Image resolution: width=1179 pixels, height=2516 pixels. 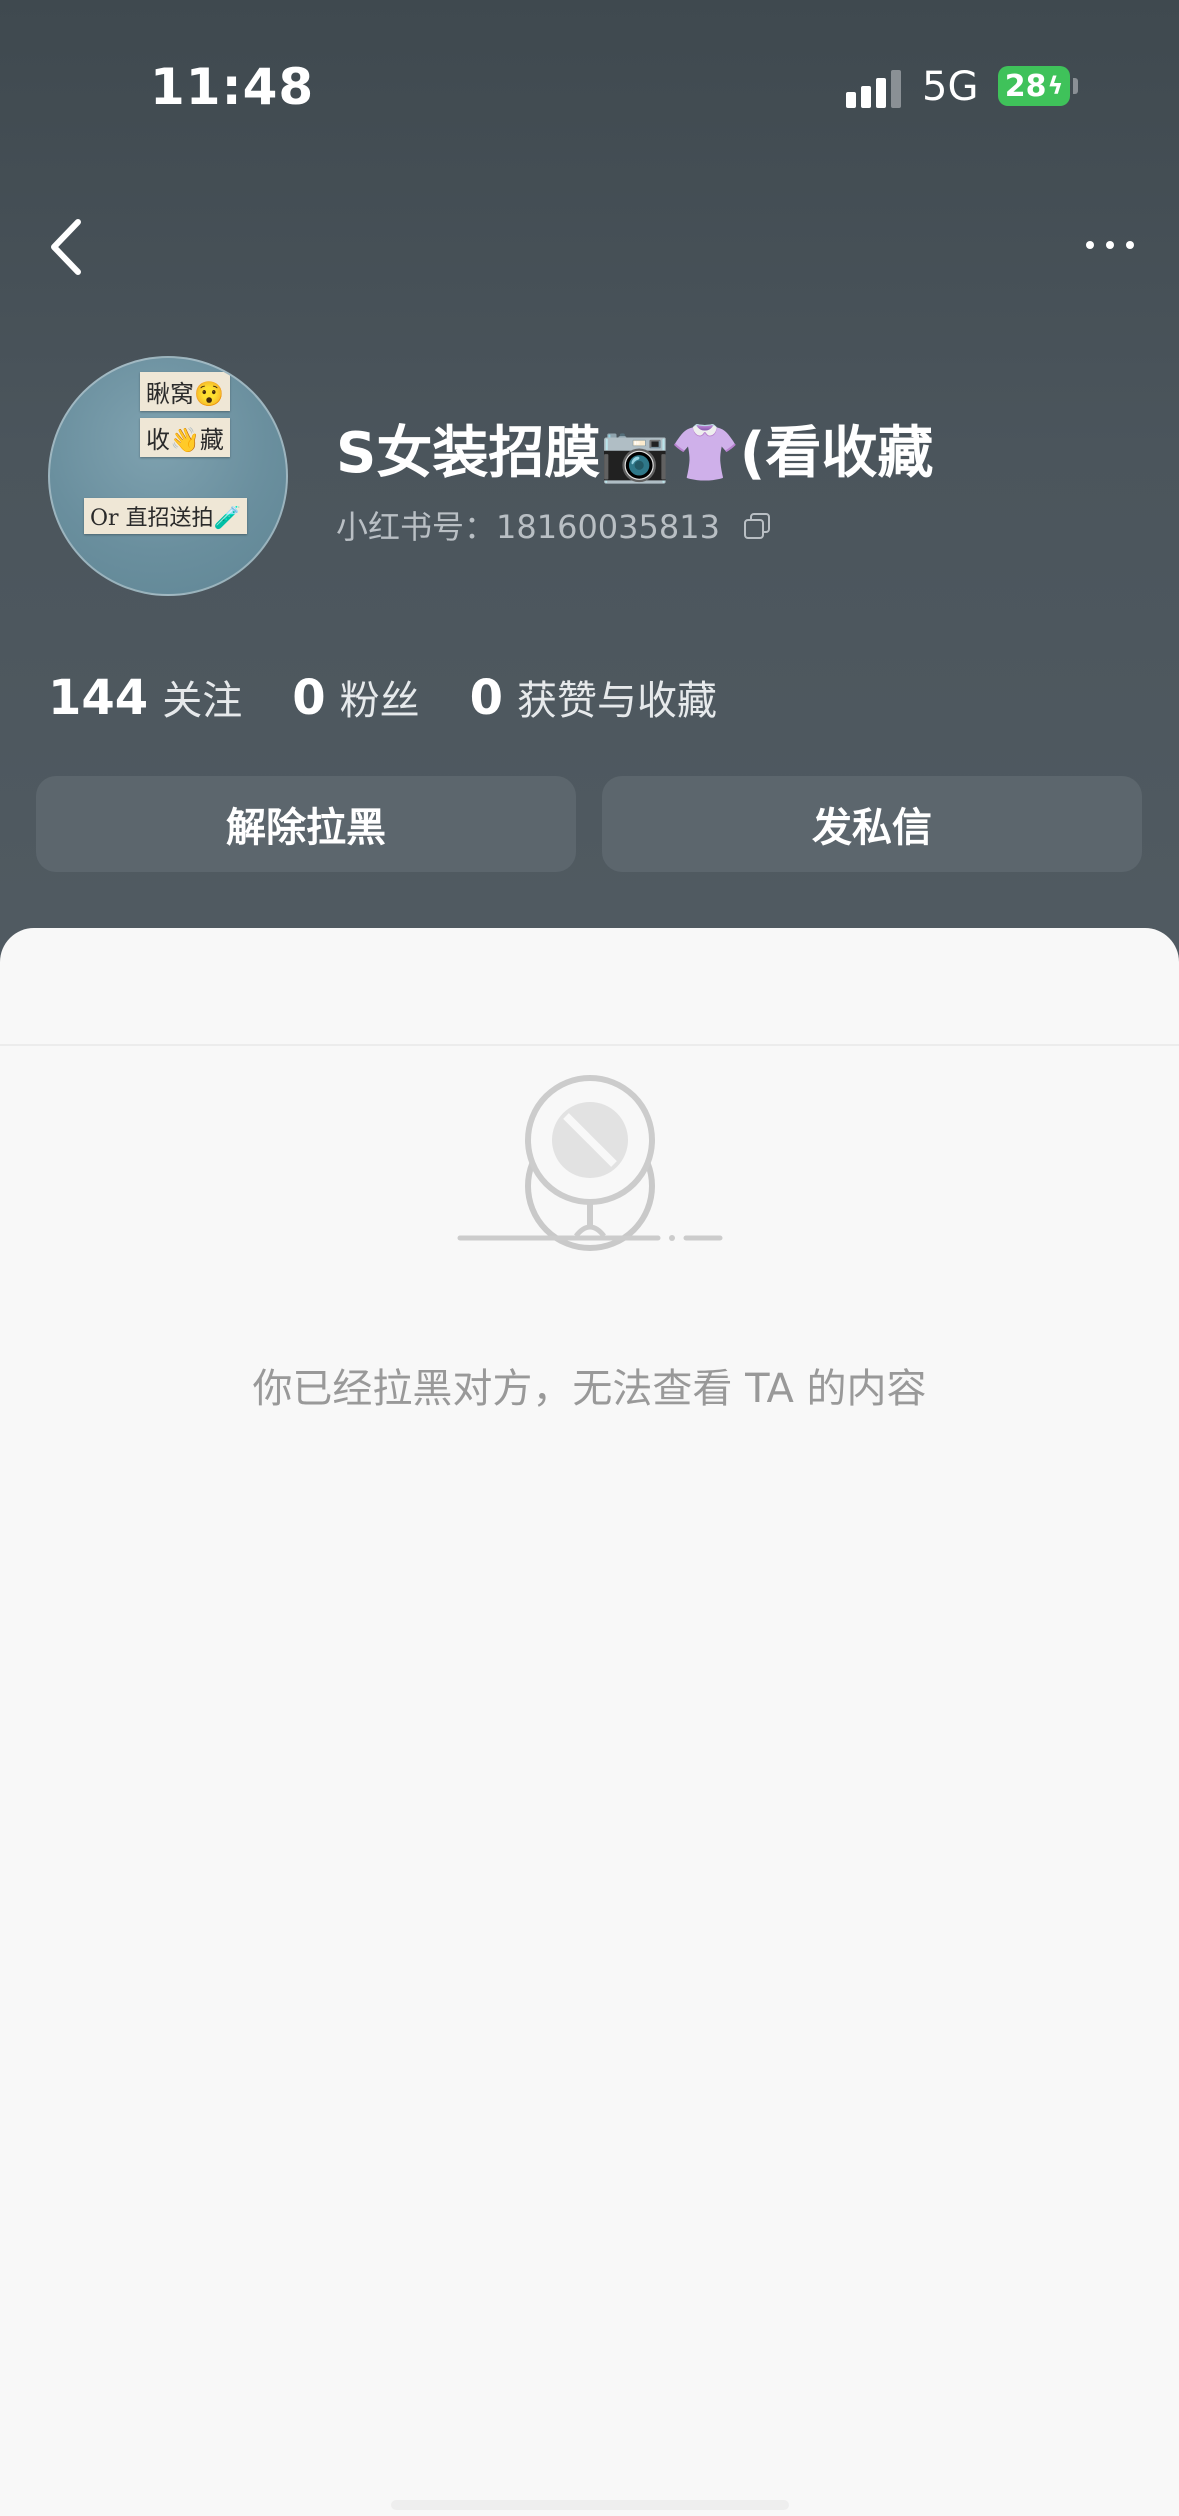 What do you see at coordinates (165, 516) in the screenshot?
I see `avatar-note: Or 直招送拍🧪` at bounding box center [165, 516].